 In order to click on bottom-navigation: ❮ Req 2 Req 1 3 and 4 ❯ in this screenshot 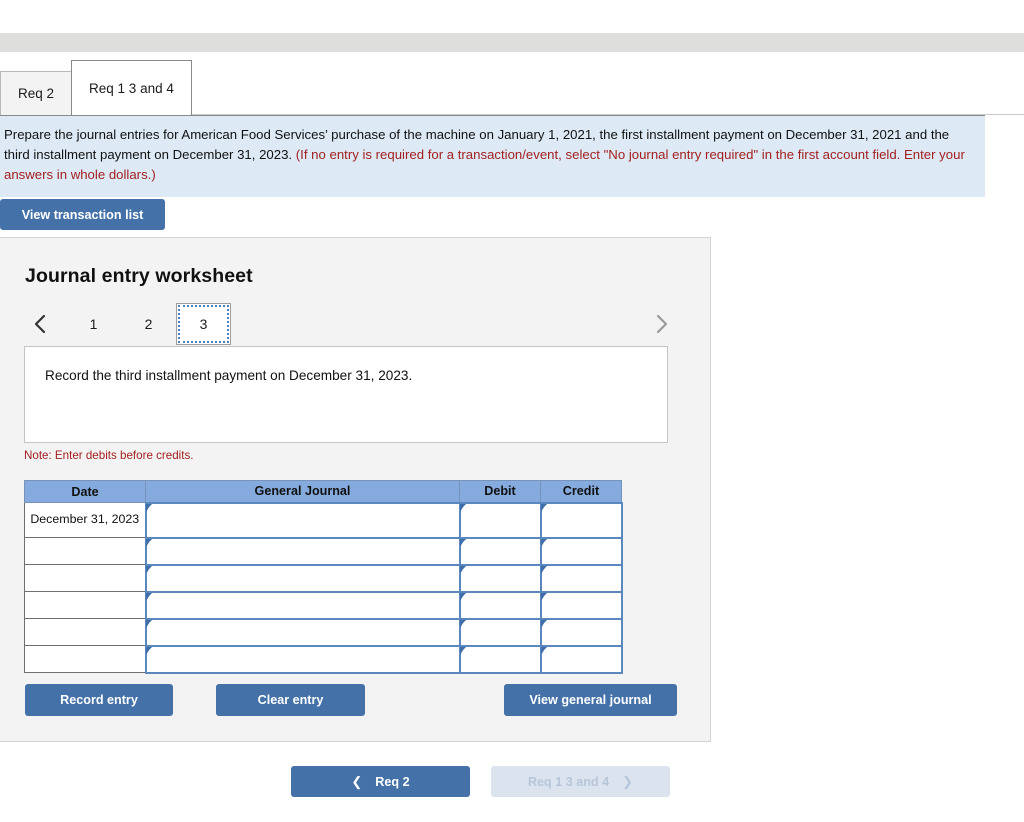, I will do `click(480, 781)`.